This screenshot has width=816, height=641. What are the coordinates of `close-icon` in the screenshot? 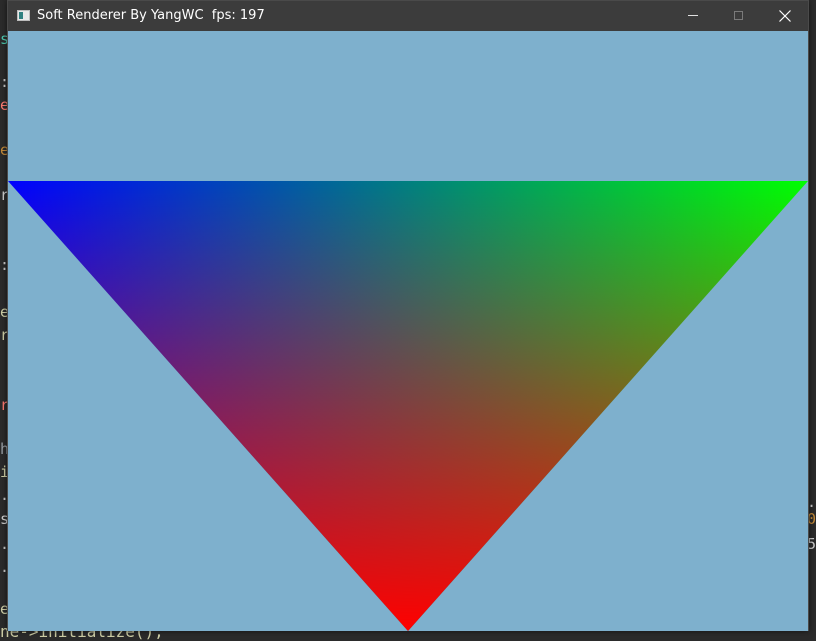 It's located at (785, 16).